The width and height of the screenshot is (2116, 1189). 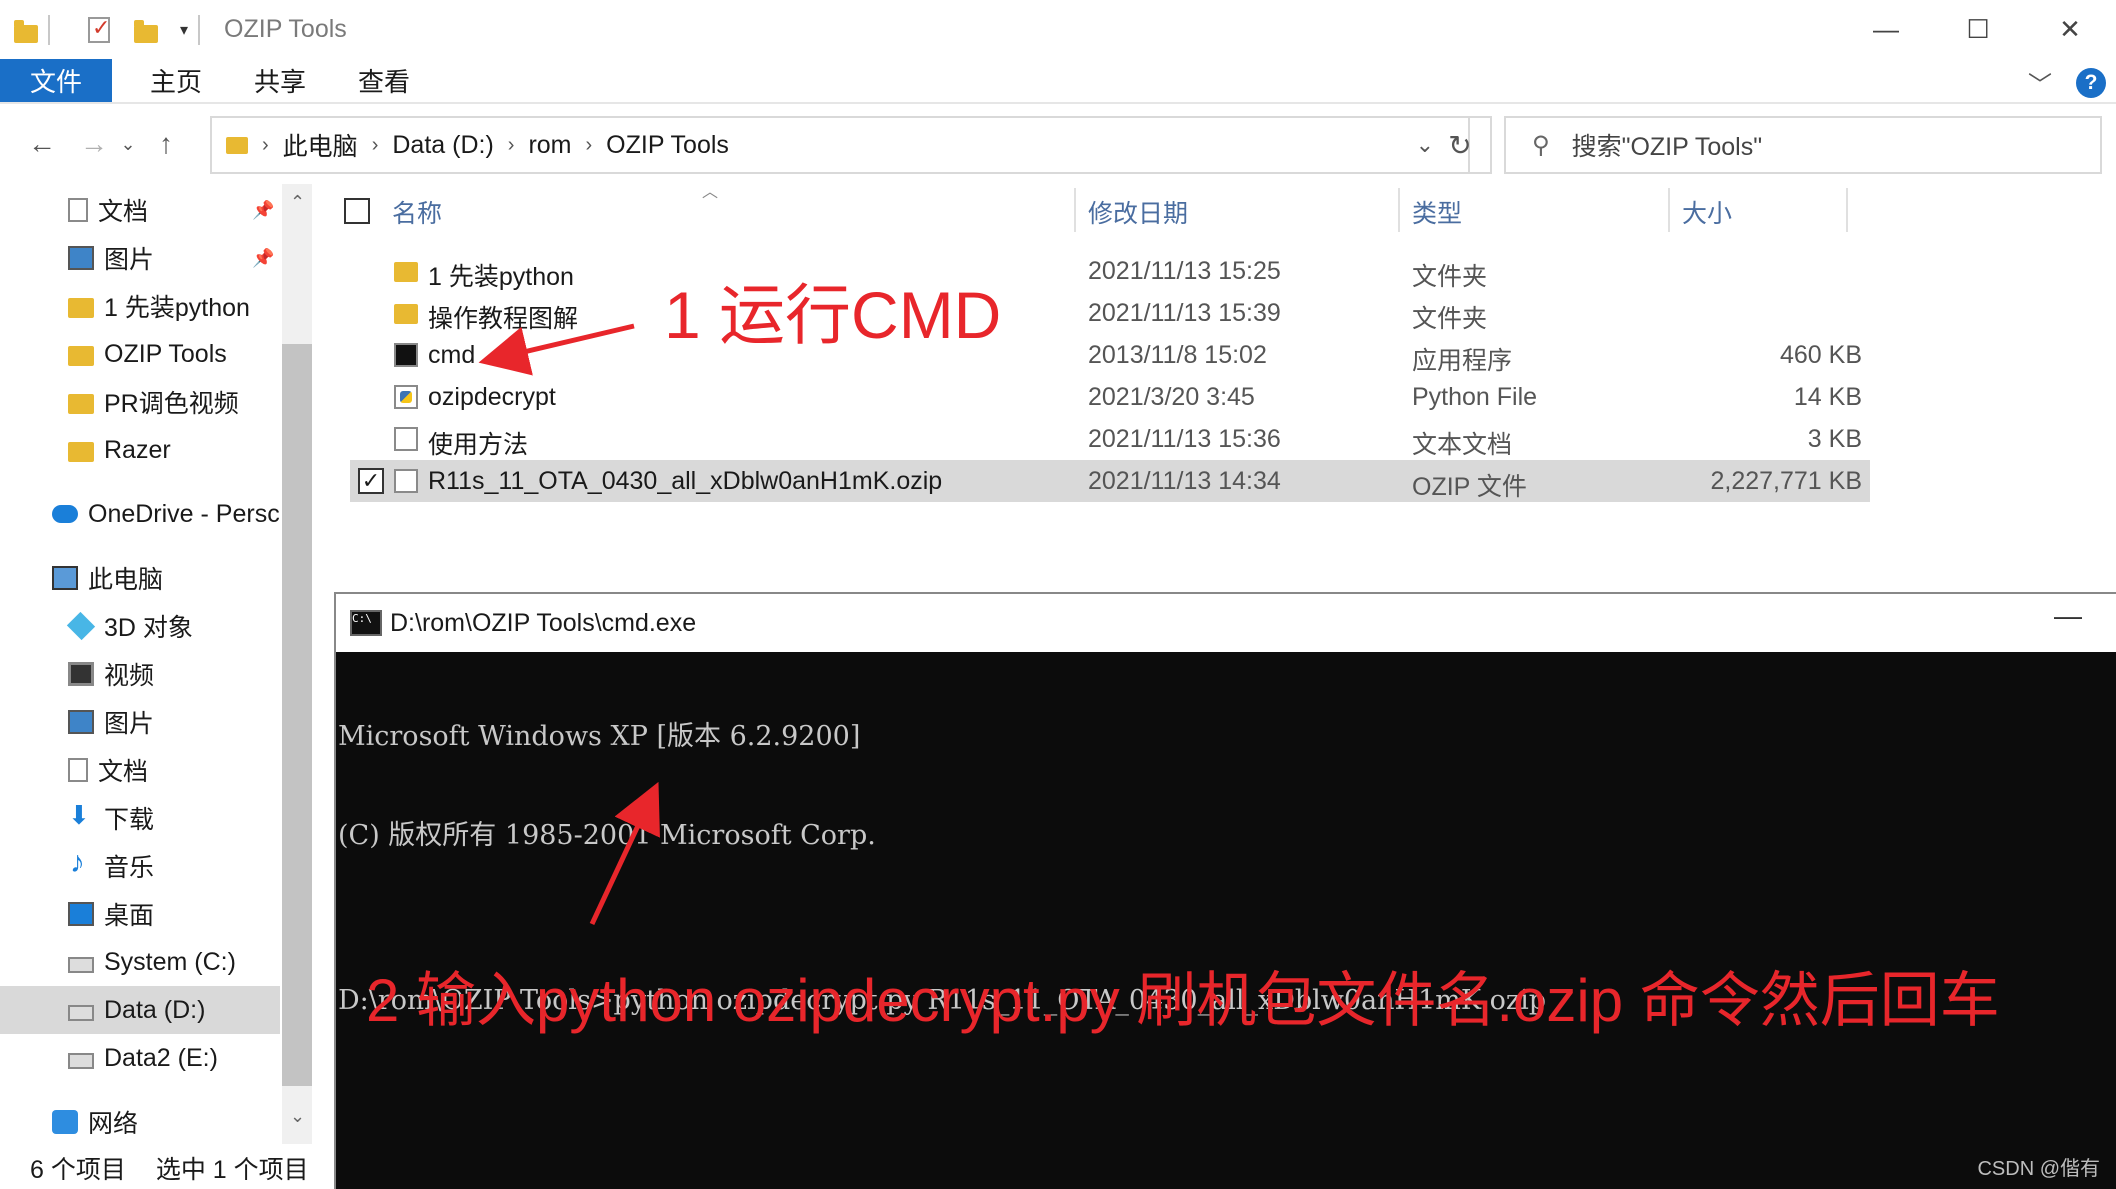 What do you see at coordinates (1138, 212) in the screenshot?
I see `column-date-modified: 修改日期` at bounding box center [1138, 212].